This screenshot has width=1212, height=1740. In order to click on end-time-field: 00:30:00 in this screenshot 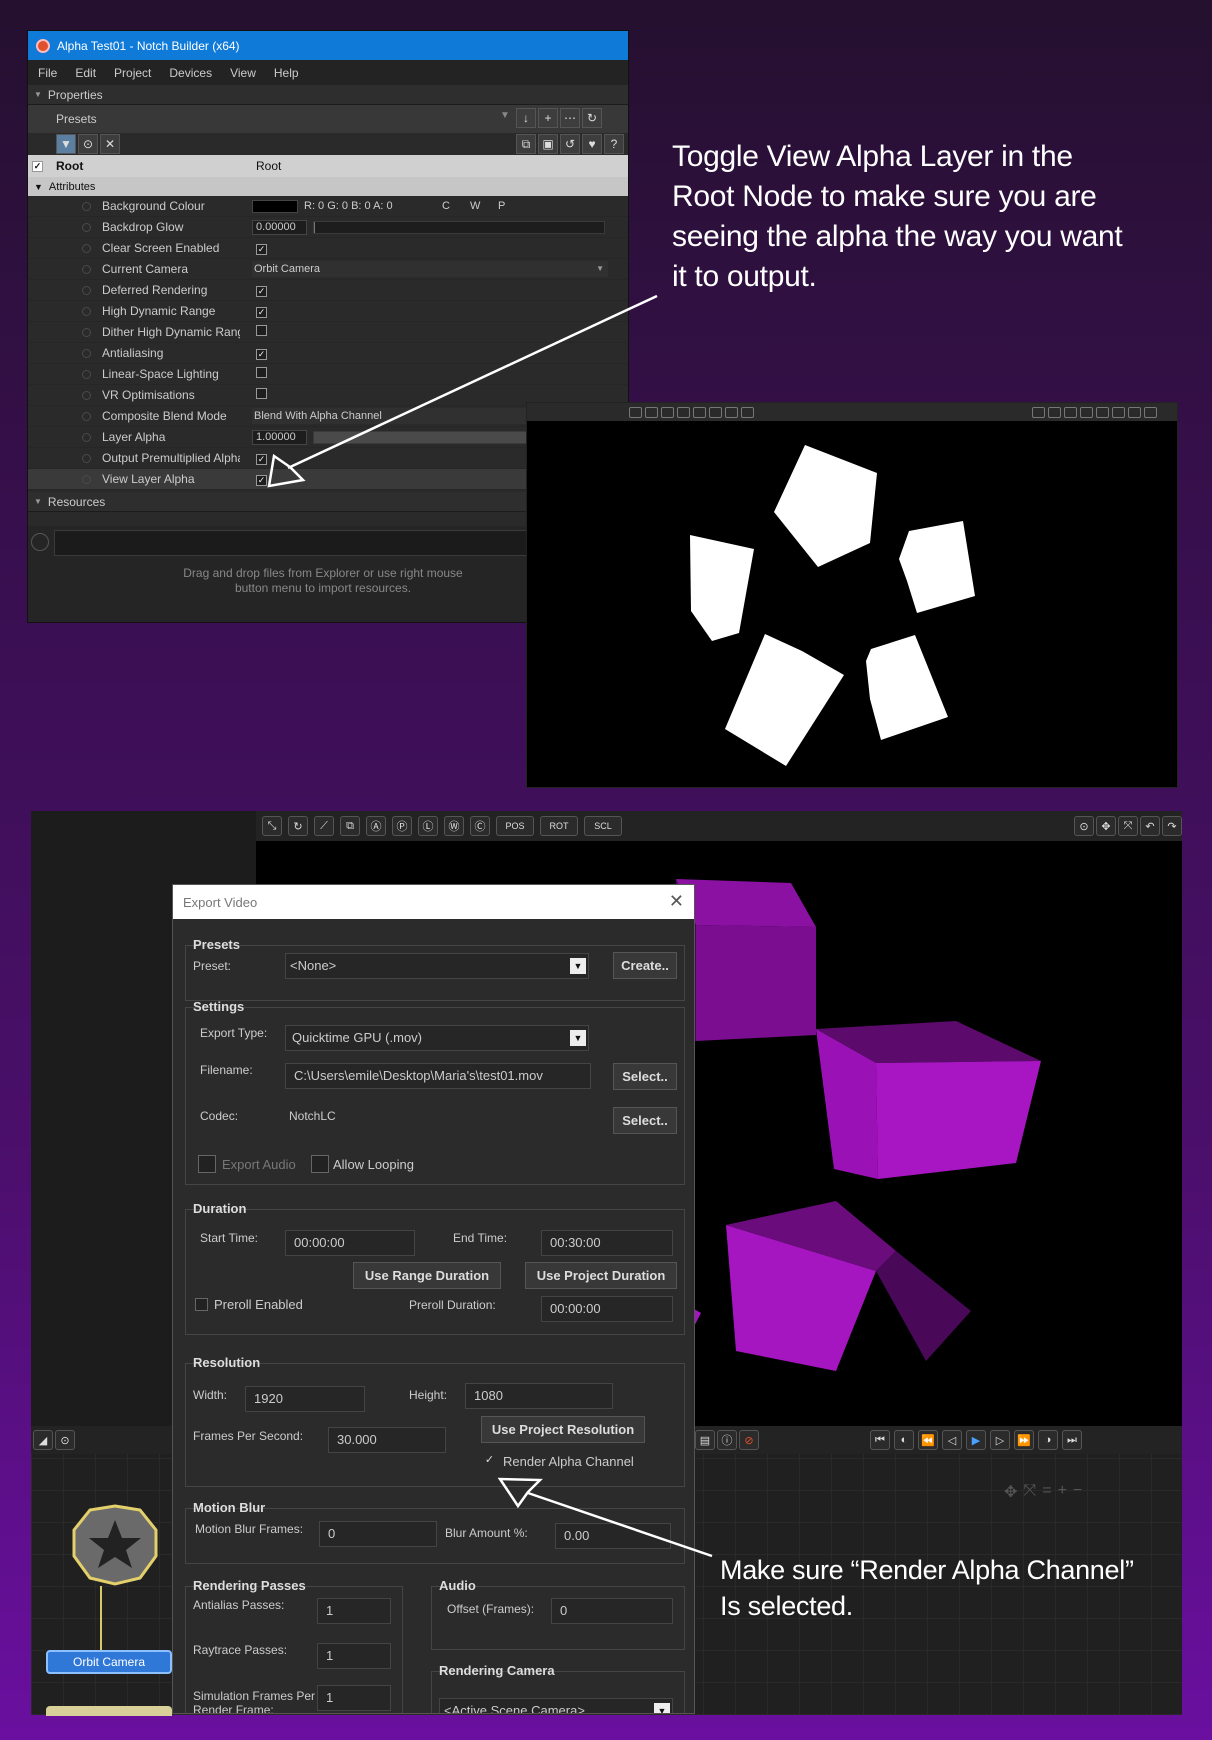, I will do `click(607, 1243)`.